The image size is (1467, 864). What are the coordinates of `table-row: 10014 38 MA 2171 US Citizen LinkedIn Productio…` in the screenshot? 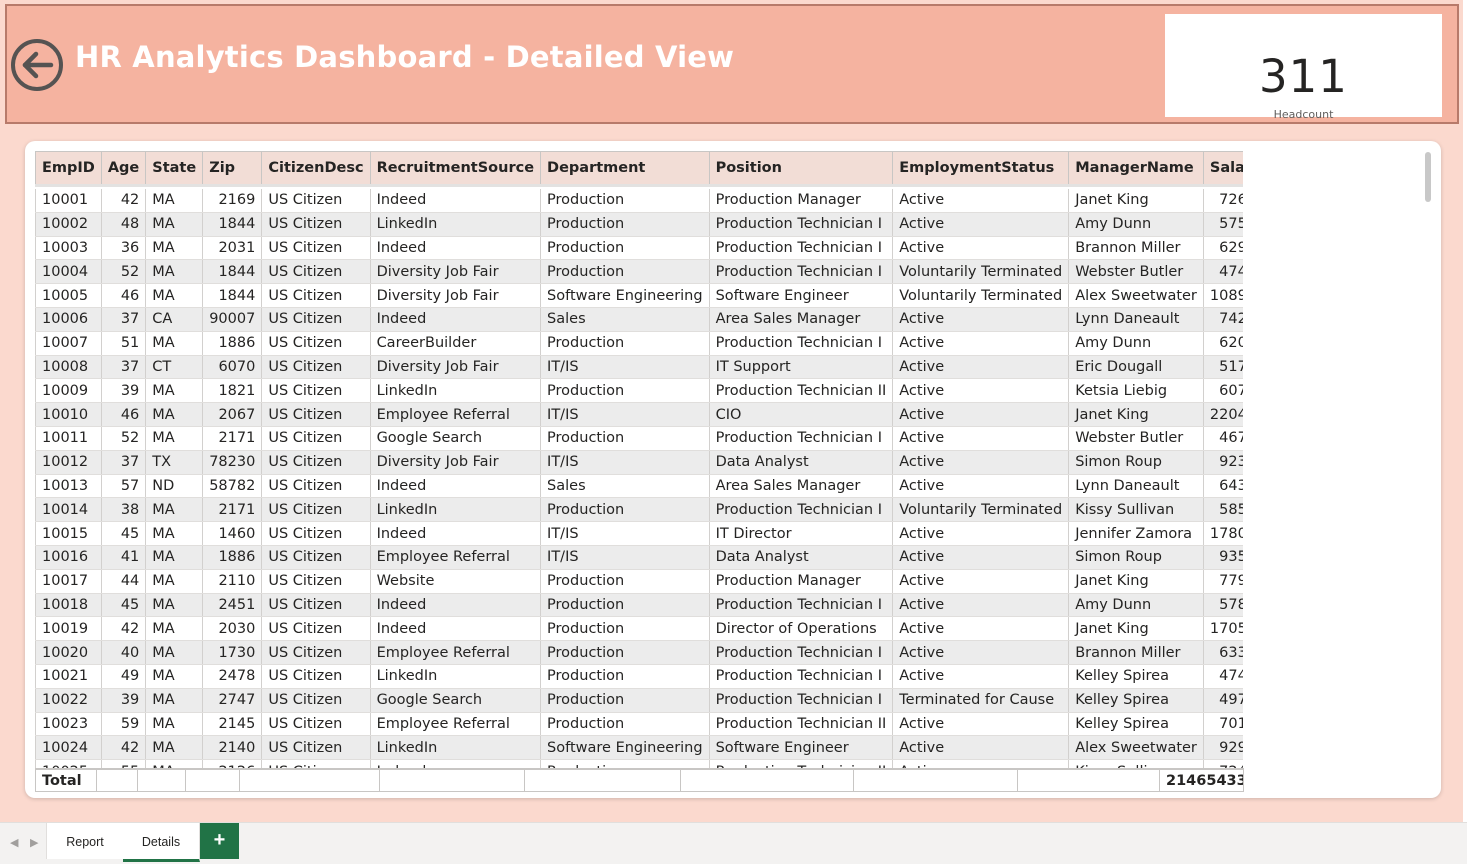 It's located at (639, 510).